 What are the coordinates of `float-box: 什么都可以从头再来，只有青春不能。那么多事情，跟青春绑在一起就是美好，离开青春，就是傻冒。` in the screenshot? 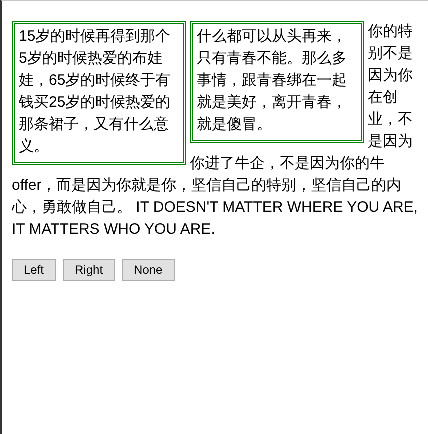 It's located at (277, 82).